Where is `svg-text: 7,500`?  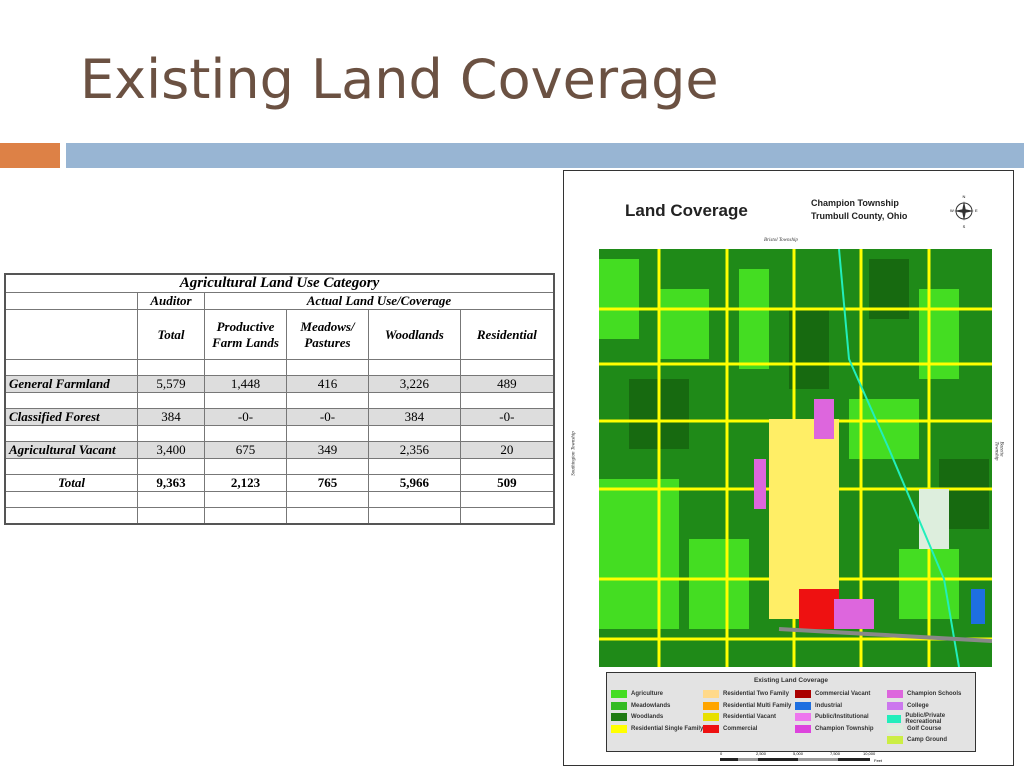
svg-text: 7,500 is located at coordinates (835, 753).